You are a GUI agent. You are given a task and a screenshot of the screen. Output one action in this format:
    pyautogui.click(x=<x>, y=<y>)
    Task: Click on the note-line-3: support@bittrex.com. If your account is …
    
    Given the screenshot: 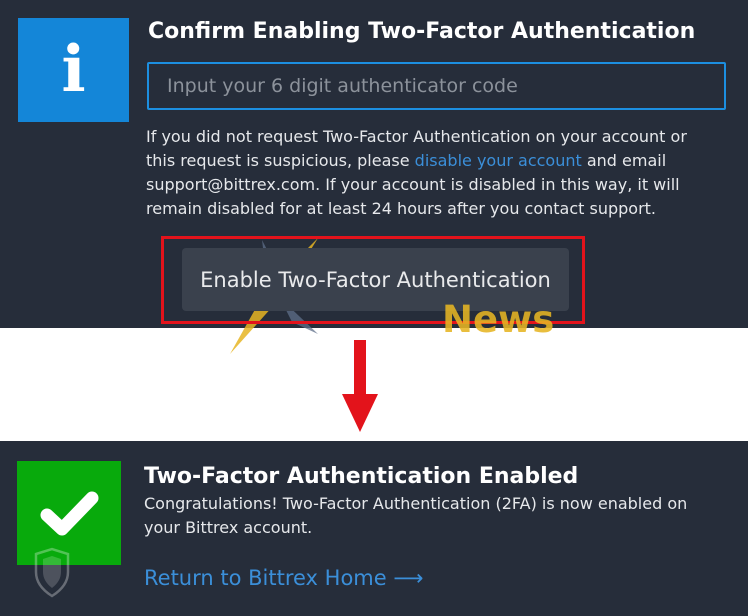 What is the action you would take?
    pyautogui.click(x=413, y=184)
    